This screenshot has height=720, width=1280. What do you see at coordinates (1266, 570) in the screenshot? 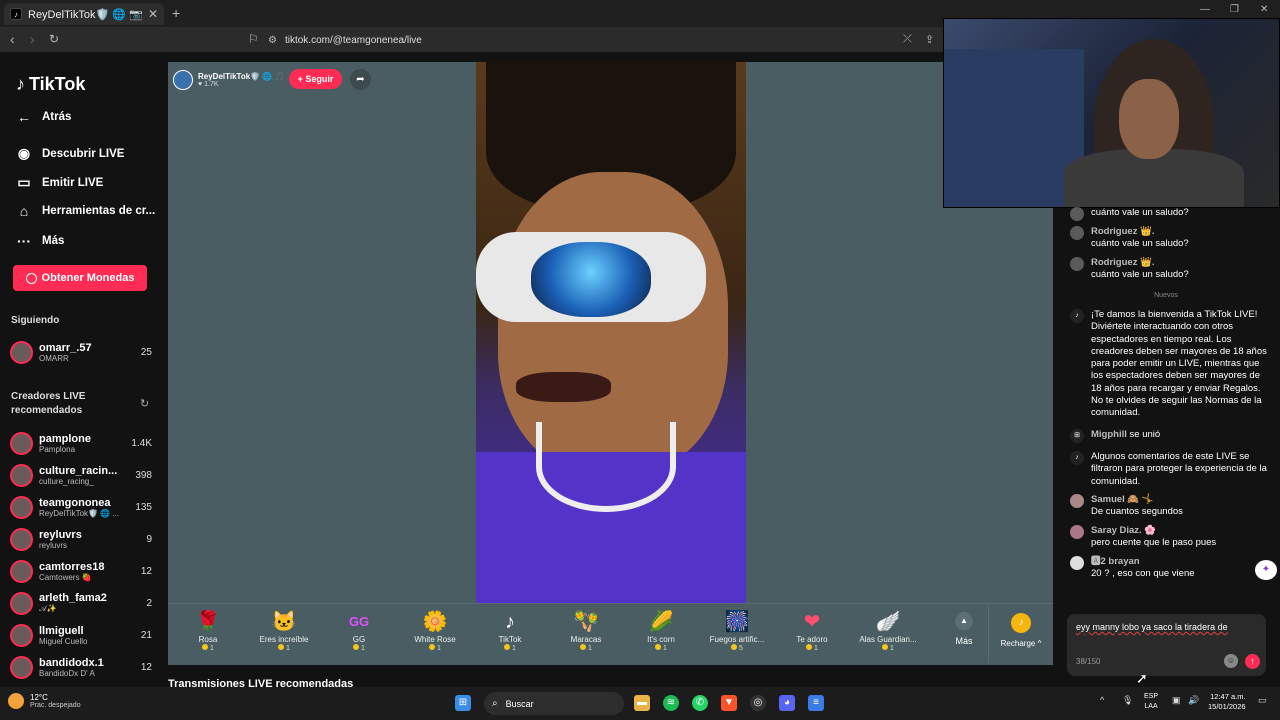
I see `brain-icon: ✦` at bounding box center [1266, 570].